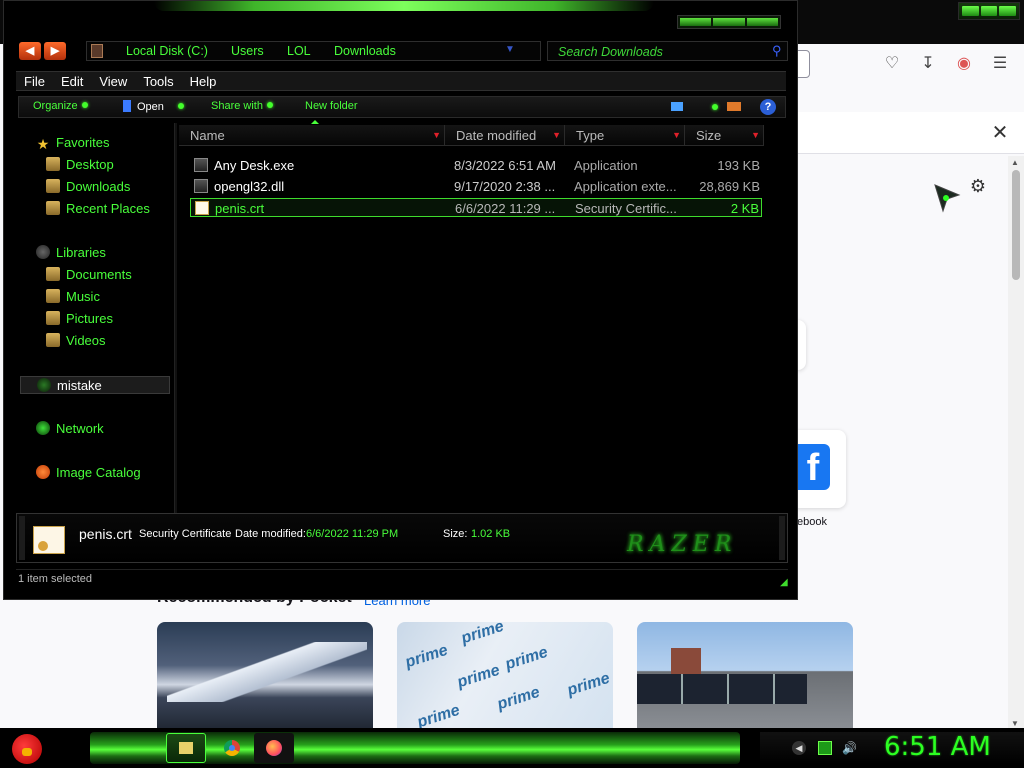  Describe the element at coordinates (682, 544) in the screenshot. I see `razer-logo: RAZER` at that location.